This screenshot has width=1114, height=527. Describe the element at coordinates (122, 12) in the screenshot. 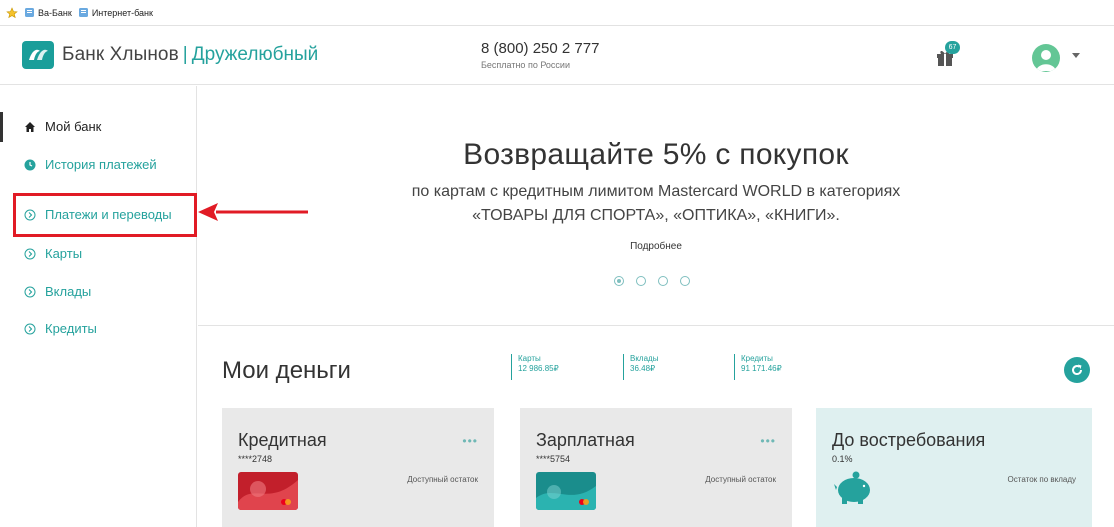

I see `favorite-label: Интернет-банк` at that location.